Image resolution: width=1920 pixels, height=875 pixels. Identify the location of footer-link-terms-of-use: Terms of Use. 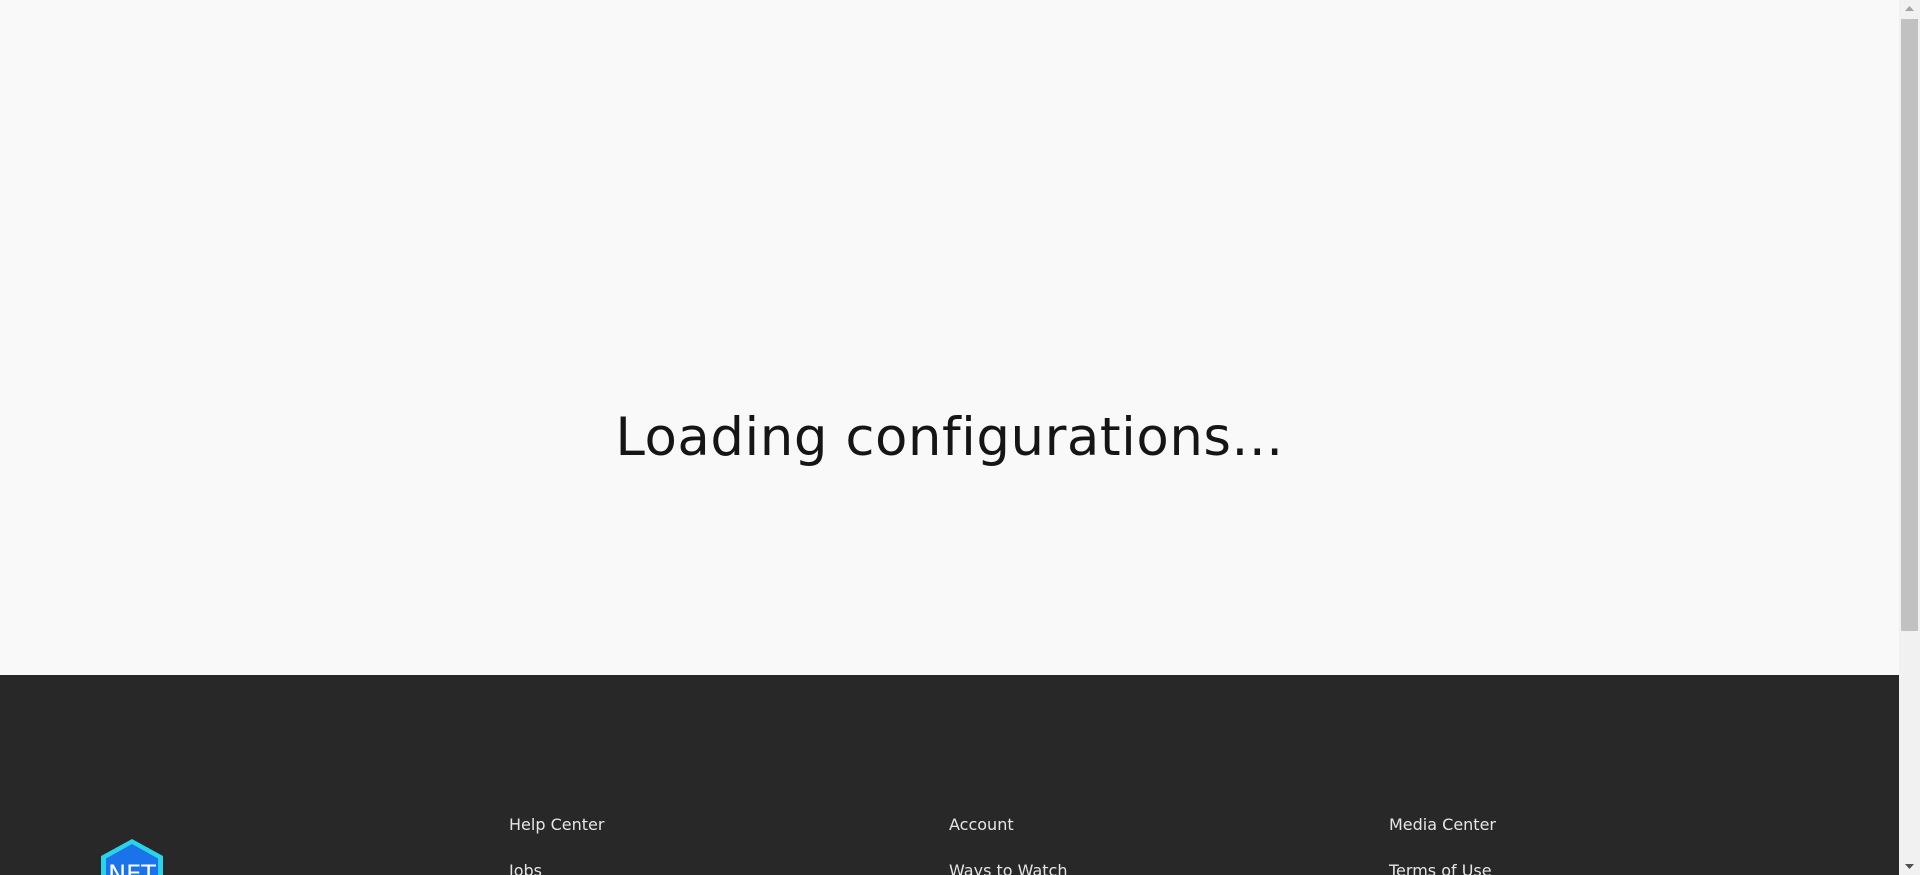
(1442, 868).